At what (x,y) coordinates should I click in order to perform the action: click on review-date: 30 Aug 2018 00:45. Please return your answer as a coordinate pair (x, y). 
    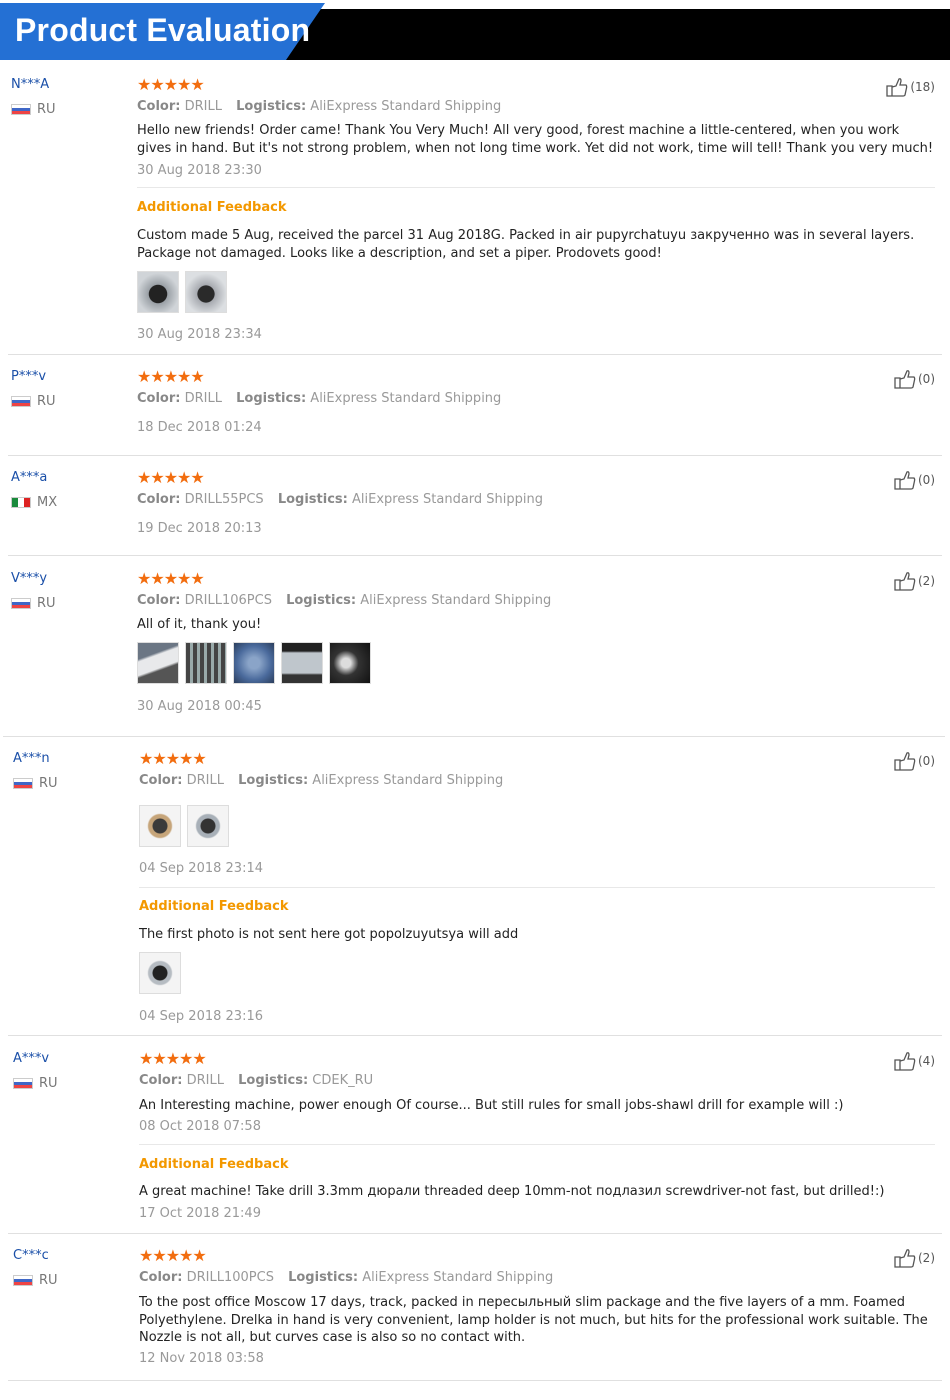
    Looking at the image, I should click on (199, 706).